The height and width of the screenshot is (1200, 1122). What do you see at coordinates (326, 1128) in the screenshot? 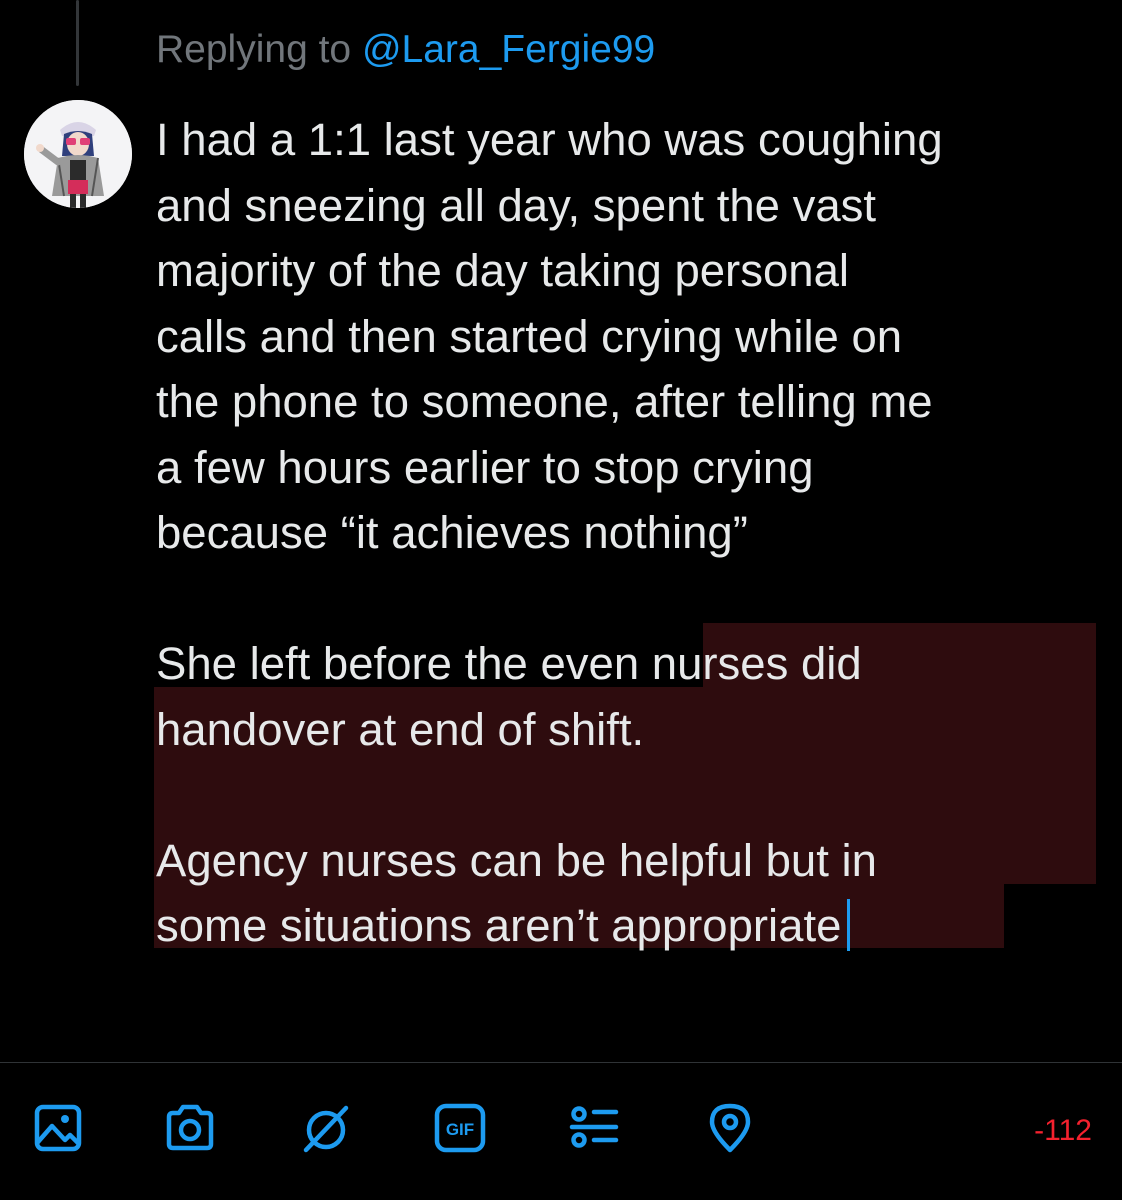
I see `alt-stroke-icon` at bounding box center [326, 1128].